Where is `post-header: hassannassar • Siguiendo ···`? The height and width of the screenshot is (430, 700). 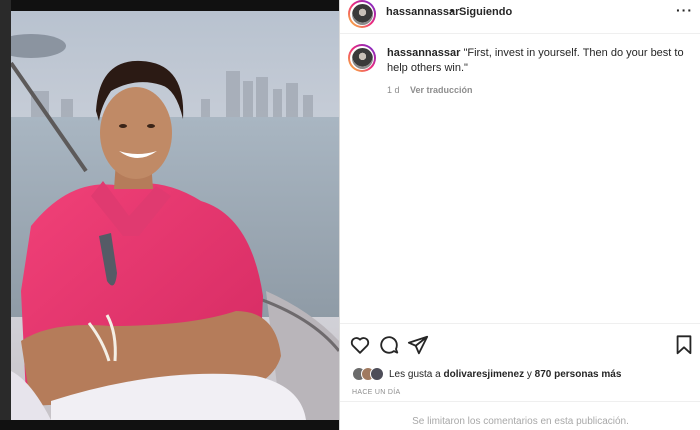
post-header: hassannassar • Siguiendo ··· is located at coordinates (520, 17).